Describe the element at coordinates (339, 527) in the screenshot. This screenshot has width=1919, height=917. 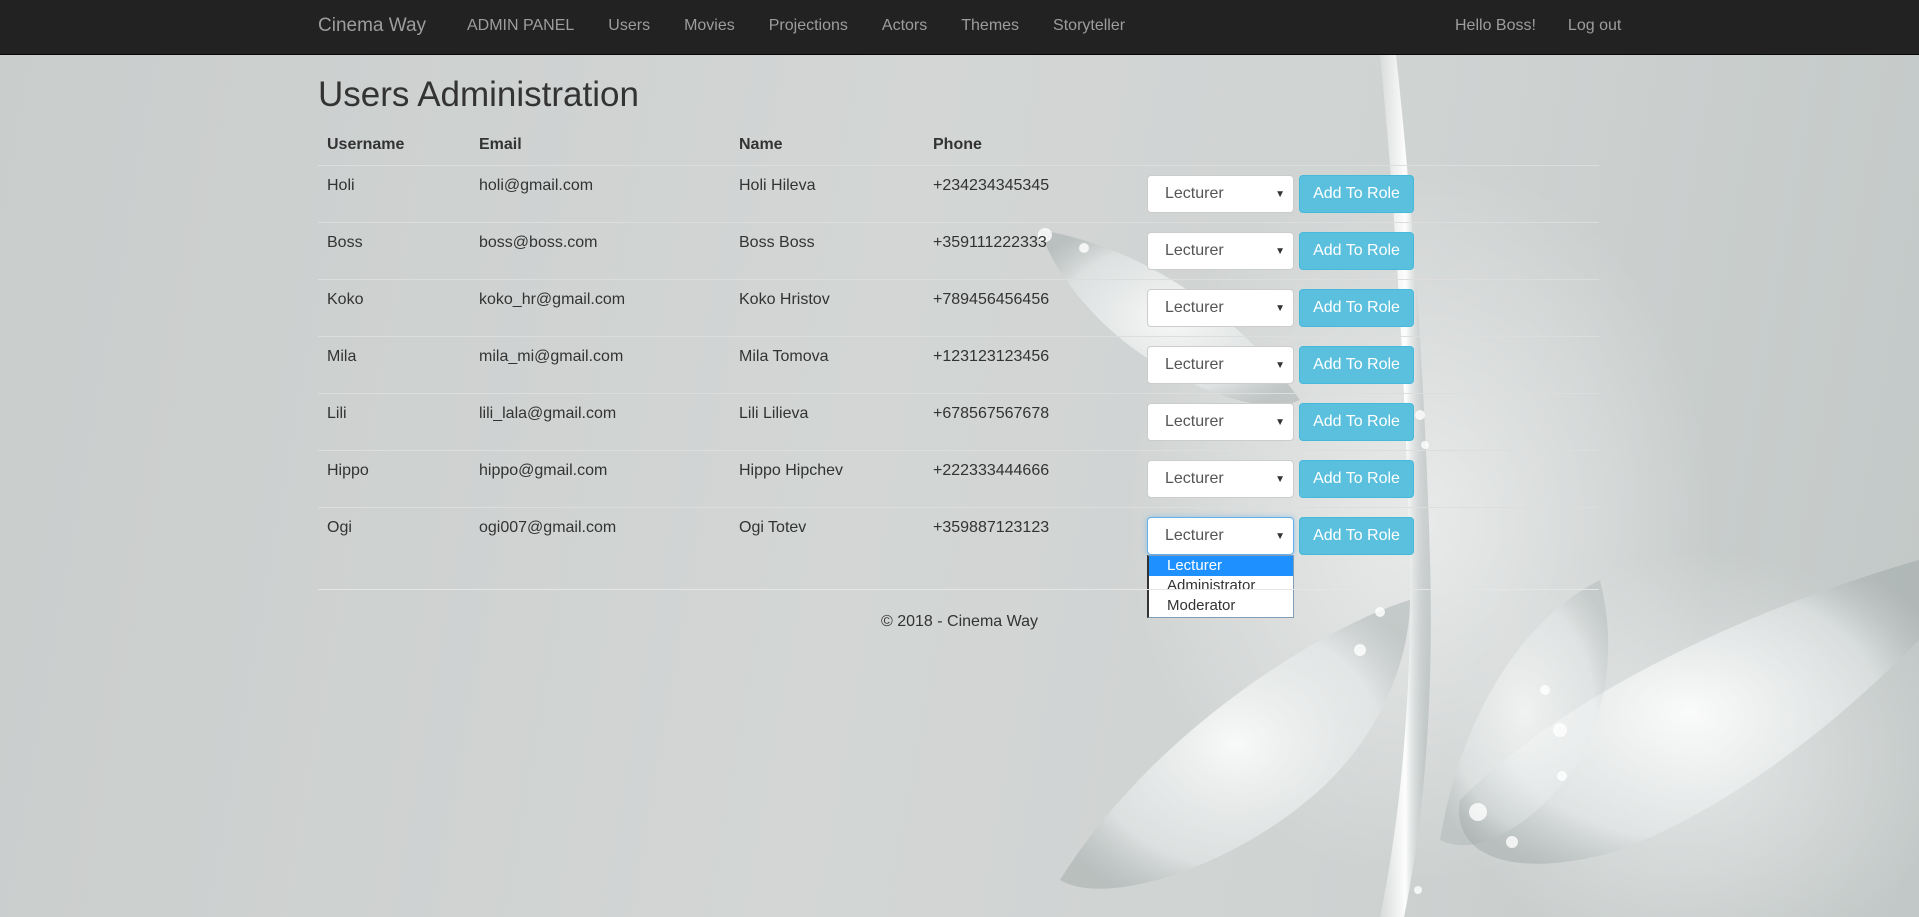
I see `cell-username: Ogi` at that location.